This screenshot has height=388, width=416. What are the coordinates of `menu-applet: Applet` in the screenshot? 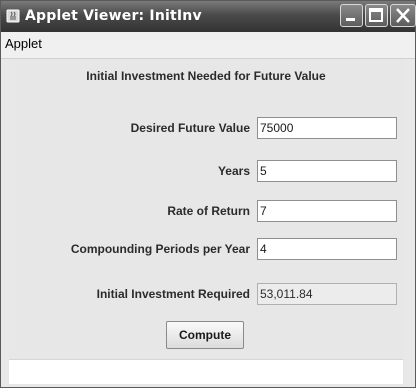 It's located at (23, 43).